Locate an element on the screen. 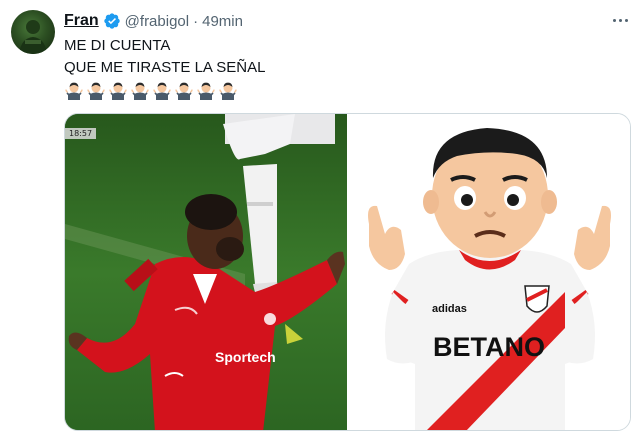 This screenshot has height=435, width=639. betano-sponsor-text: BETANO is located at coordinates (489, 347).